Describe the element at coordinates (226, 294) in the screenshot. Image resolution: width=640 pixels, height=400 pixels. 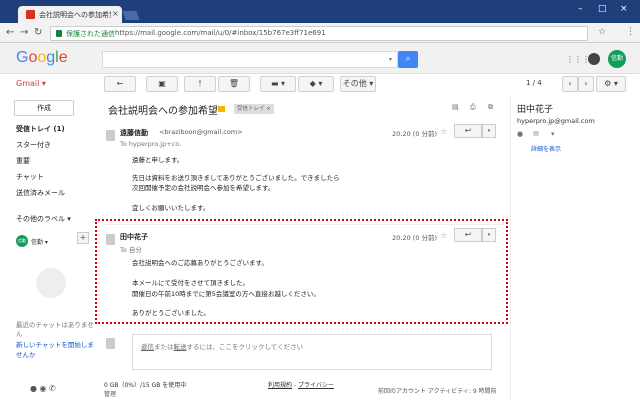
I see `body-line: 開催日の午前10時までに第5会議室の方へ直接お越しください。` at that location.